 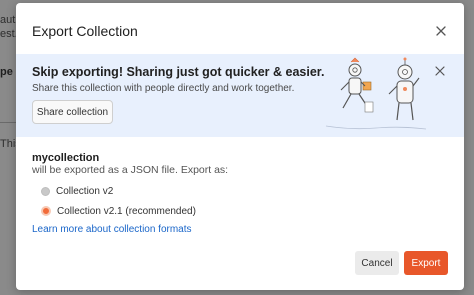 What do you see at coordinates (126, 211) in the screenshot?
I see `format-label: Collection v2.1 (recommended)` at bounding box center [126, 211].